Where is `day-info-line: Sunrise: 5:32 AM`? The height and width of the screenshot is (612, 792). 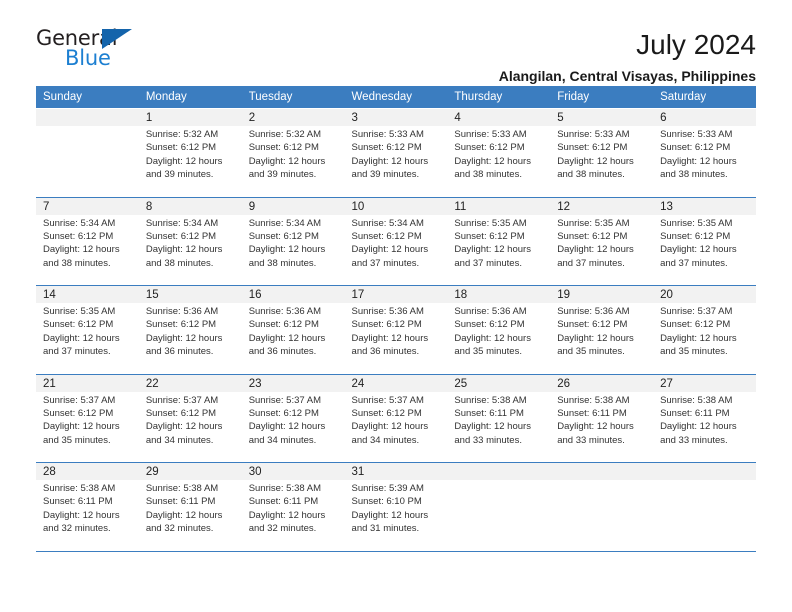
day-info-line: Sunrise: 5:32 AM is located at coordinates (182, 134).